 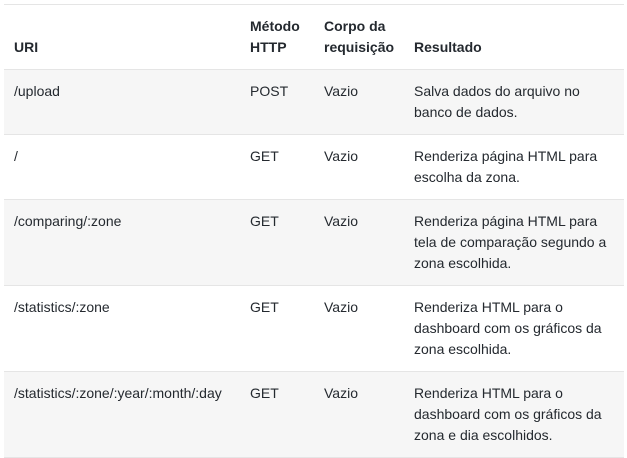 What do you see at coordinates (122, 167) in the screenshot?
I see `cell-uri: /` at bounding box center [122, 167].